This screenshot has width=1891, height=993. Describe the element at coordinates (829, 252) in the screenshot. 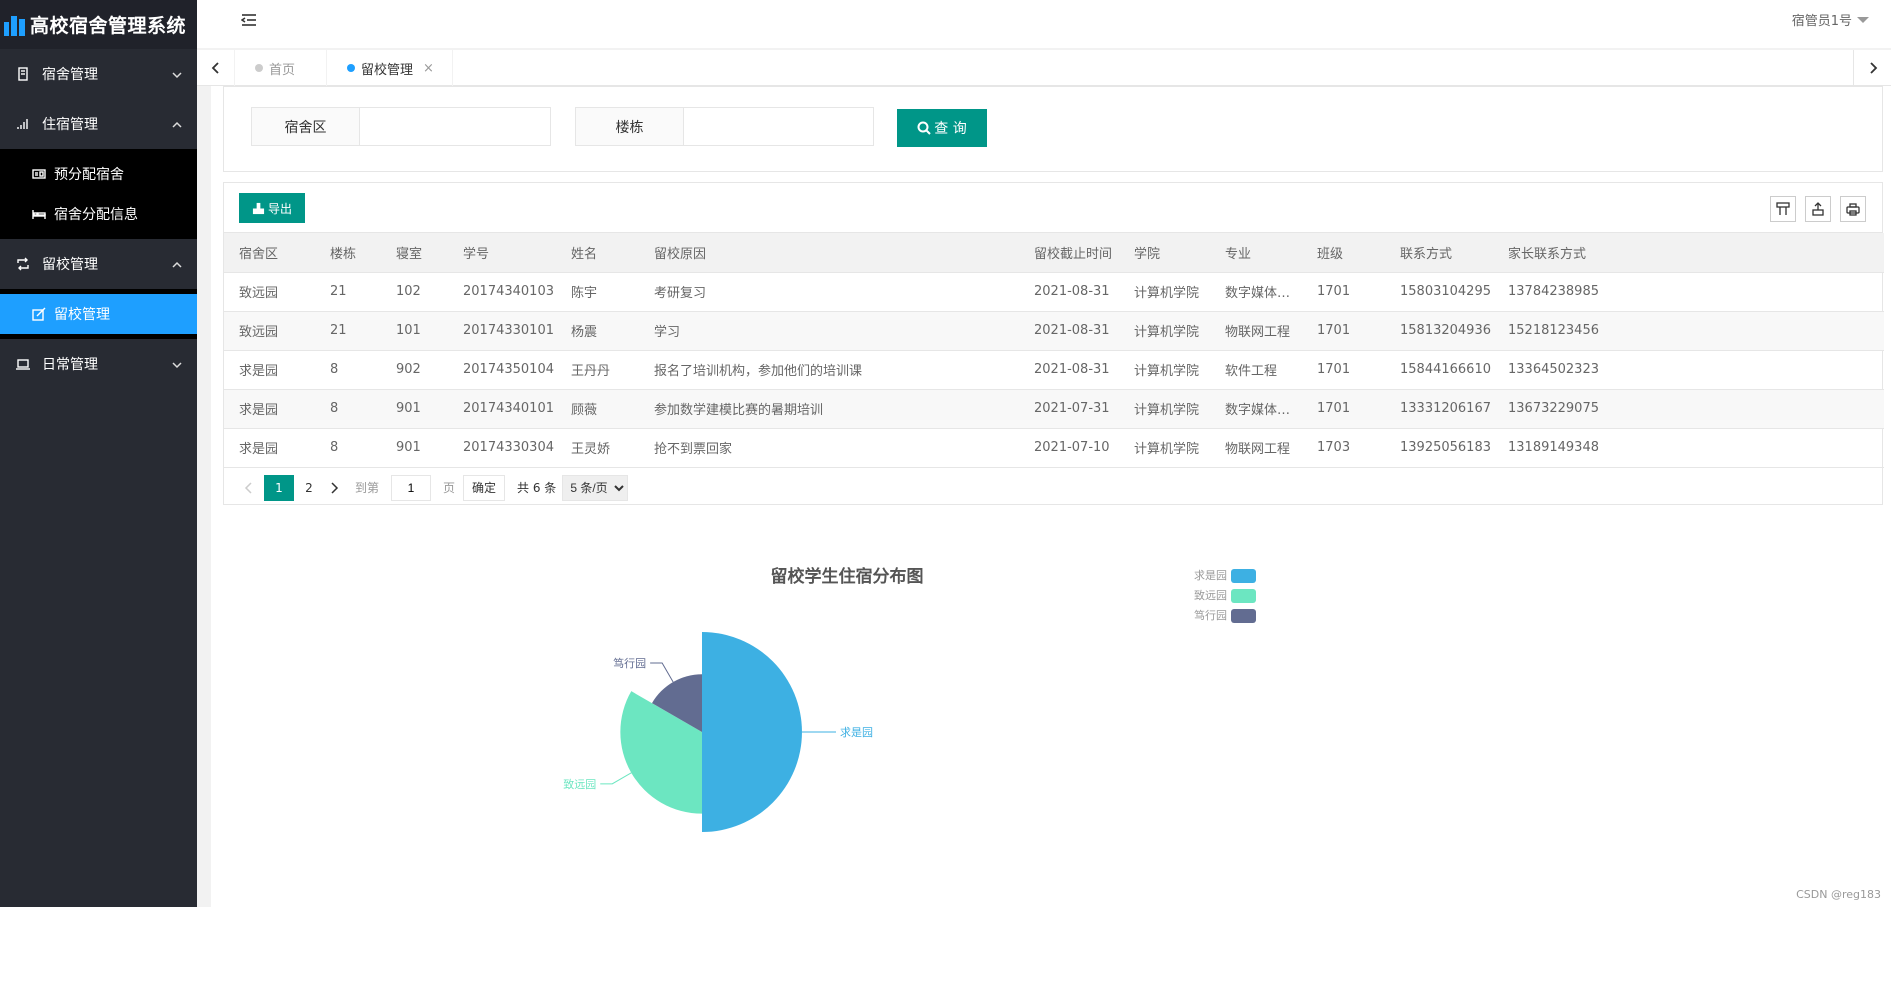

I see `column-header: 留校原因` at that location.